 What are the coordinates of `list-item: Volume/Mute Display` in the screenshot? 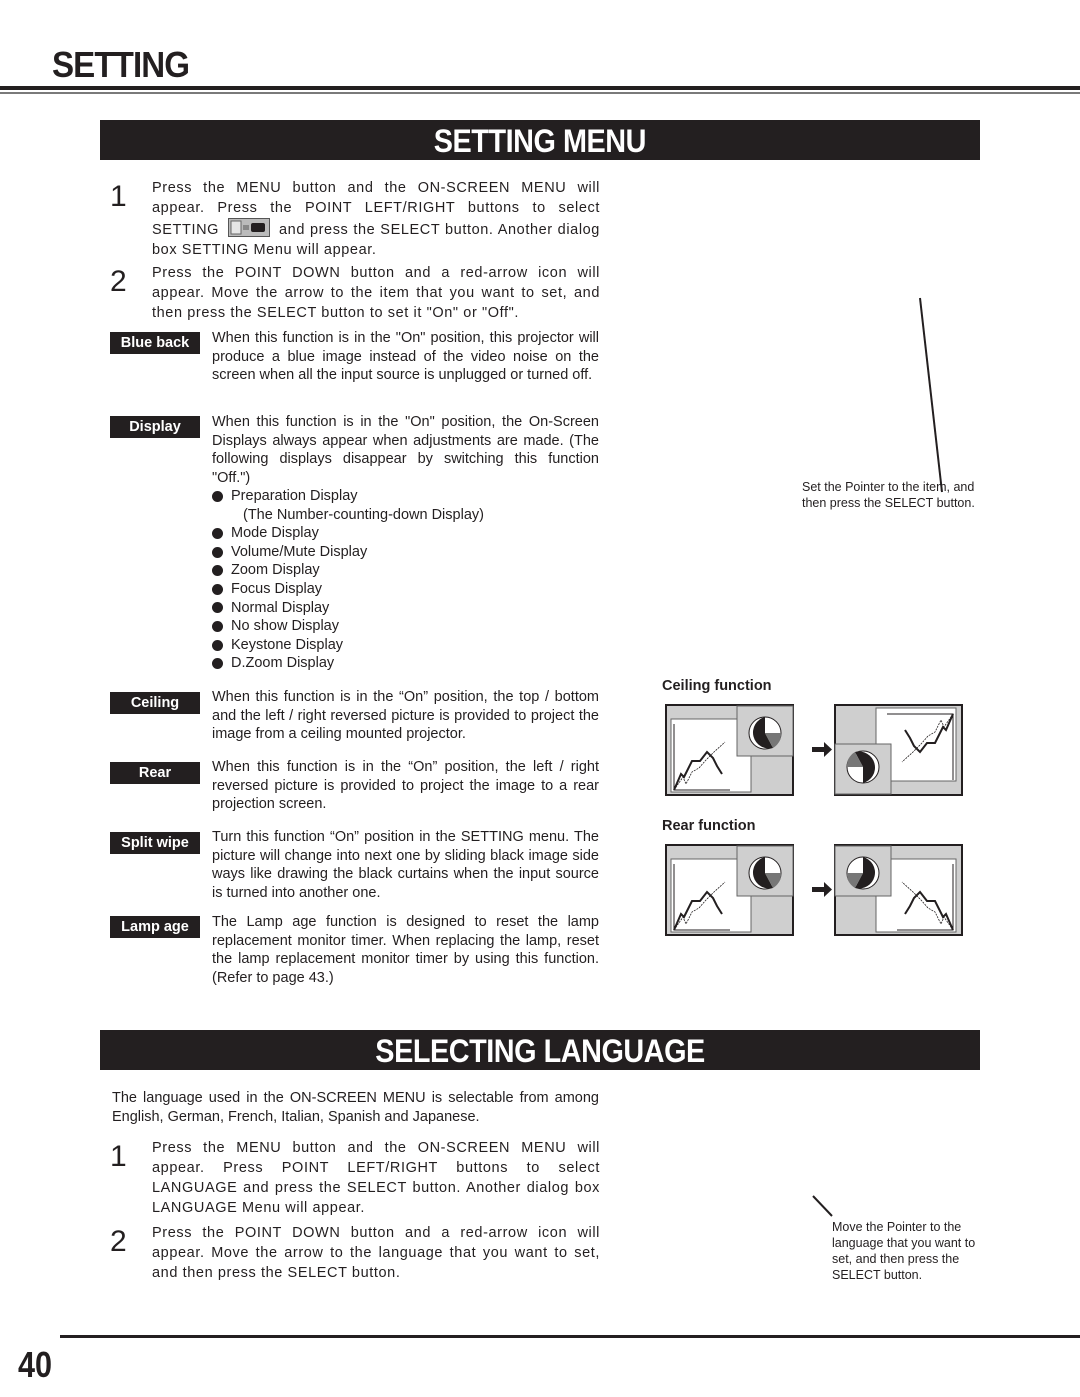 It's located at (412, 552).